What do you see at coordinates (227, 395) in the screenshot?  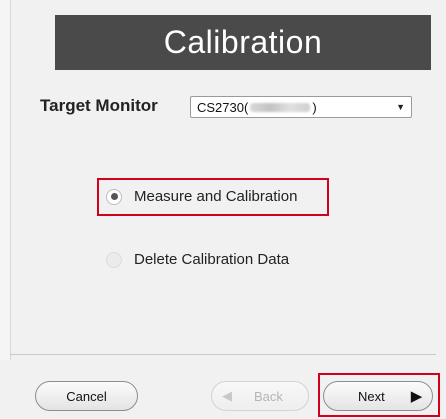 I see `triangle-left-icon: ◀` at bounding box center [227, 395].